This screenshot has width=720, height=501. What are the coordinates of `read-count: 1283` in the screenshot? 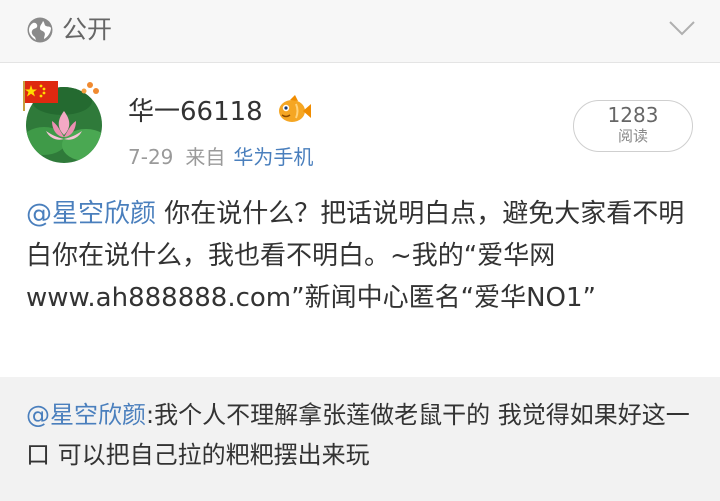 It's located at (633, 115).